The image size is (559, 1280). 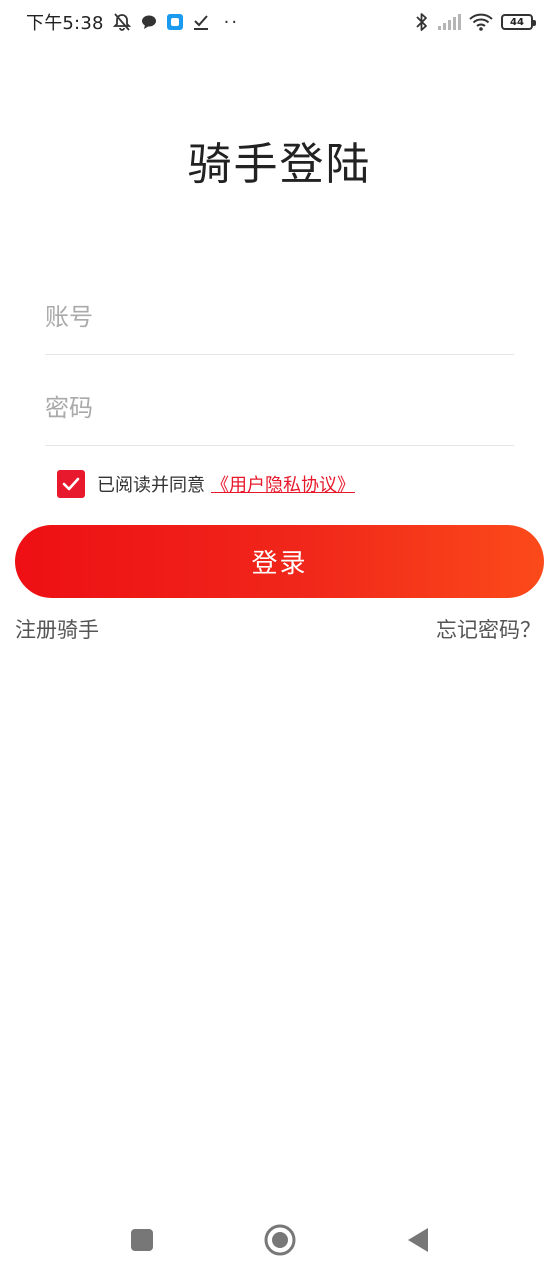 I want to click on agreement-row: 已阅读并同意 《用户隐私协议》, so click(x=206, y=484).